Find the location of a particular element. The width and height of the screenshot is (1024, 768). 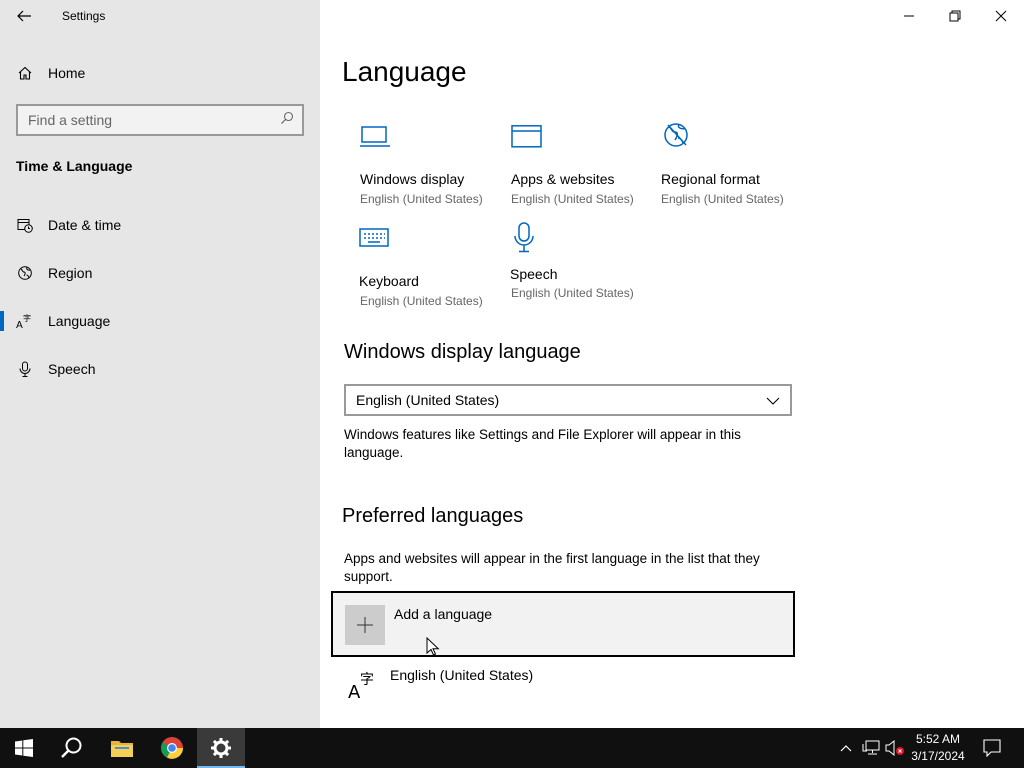

svg-text: A is located at coordinates (19, 325).